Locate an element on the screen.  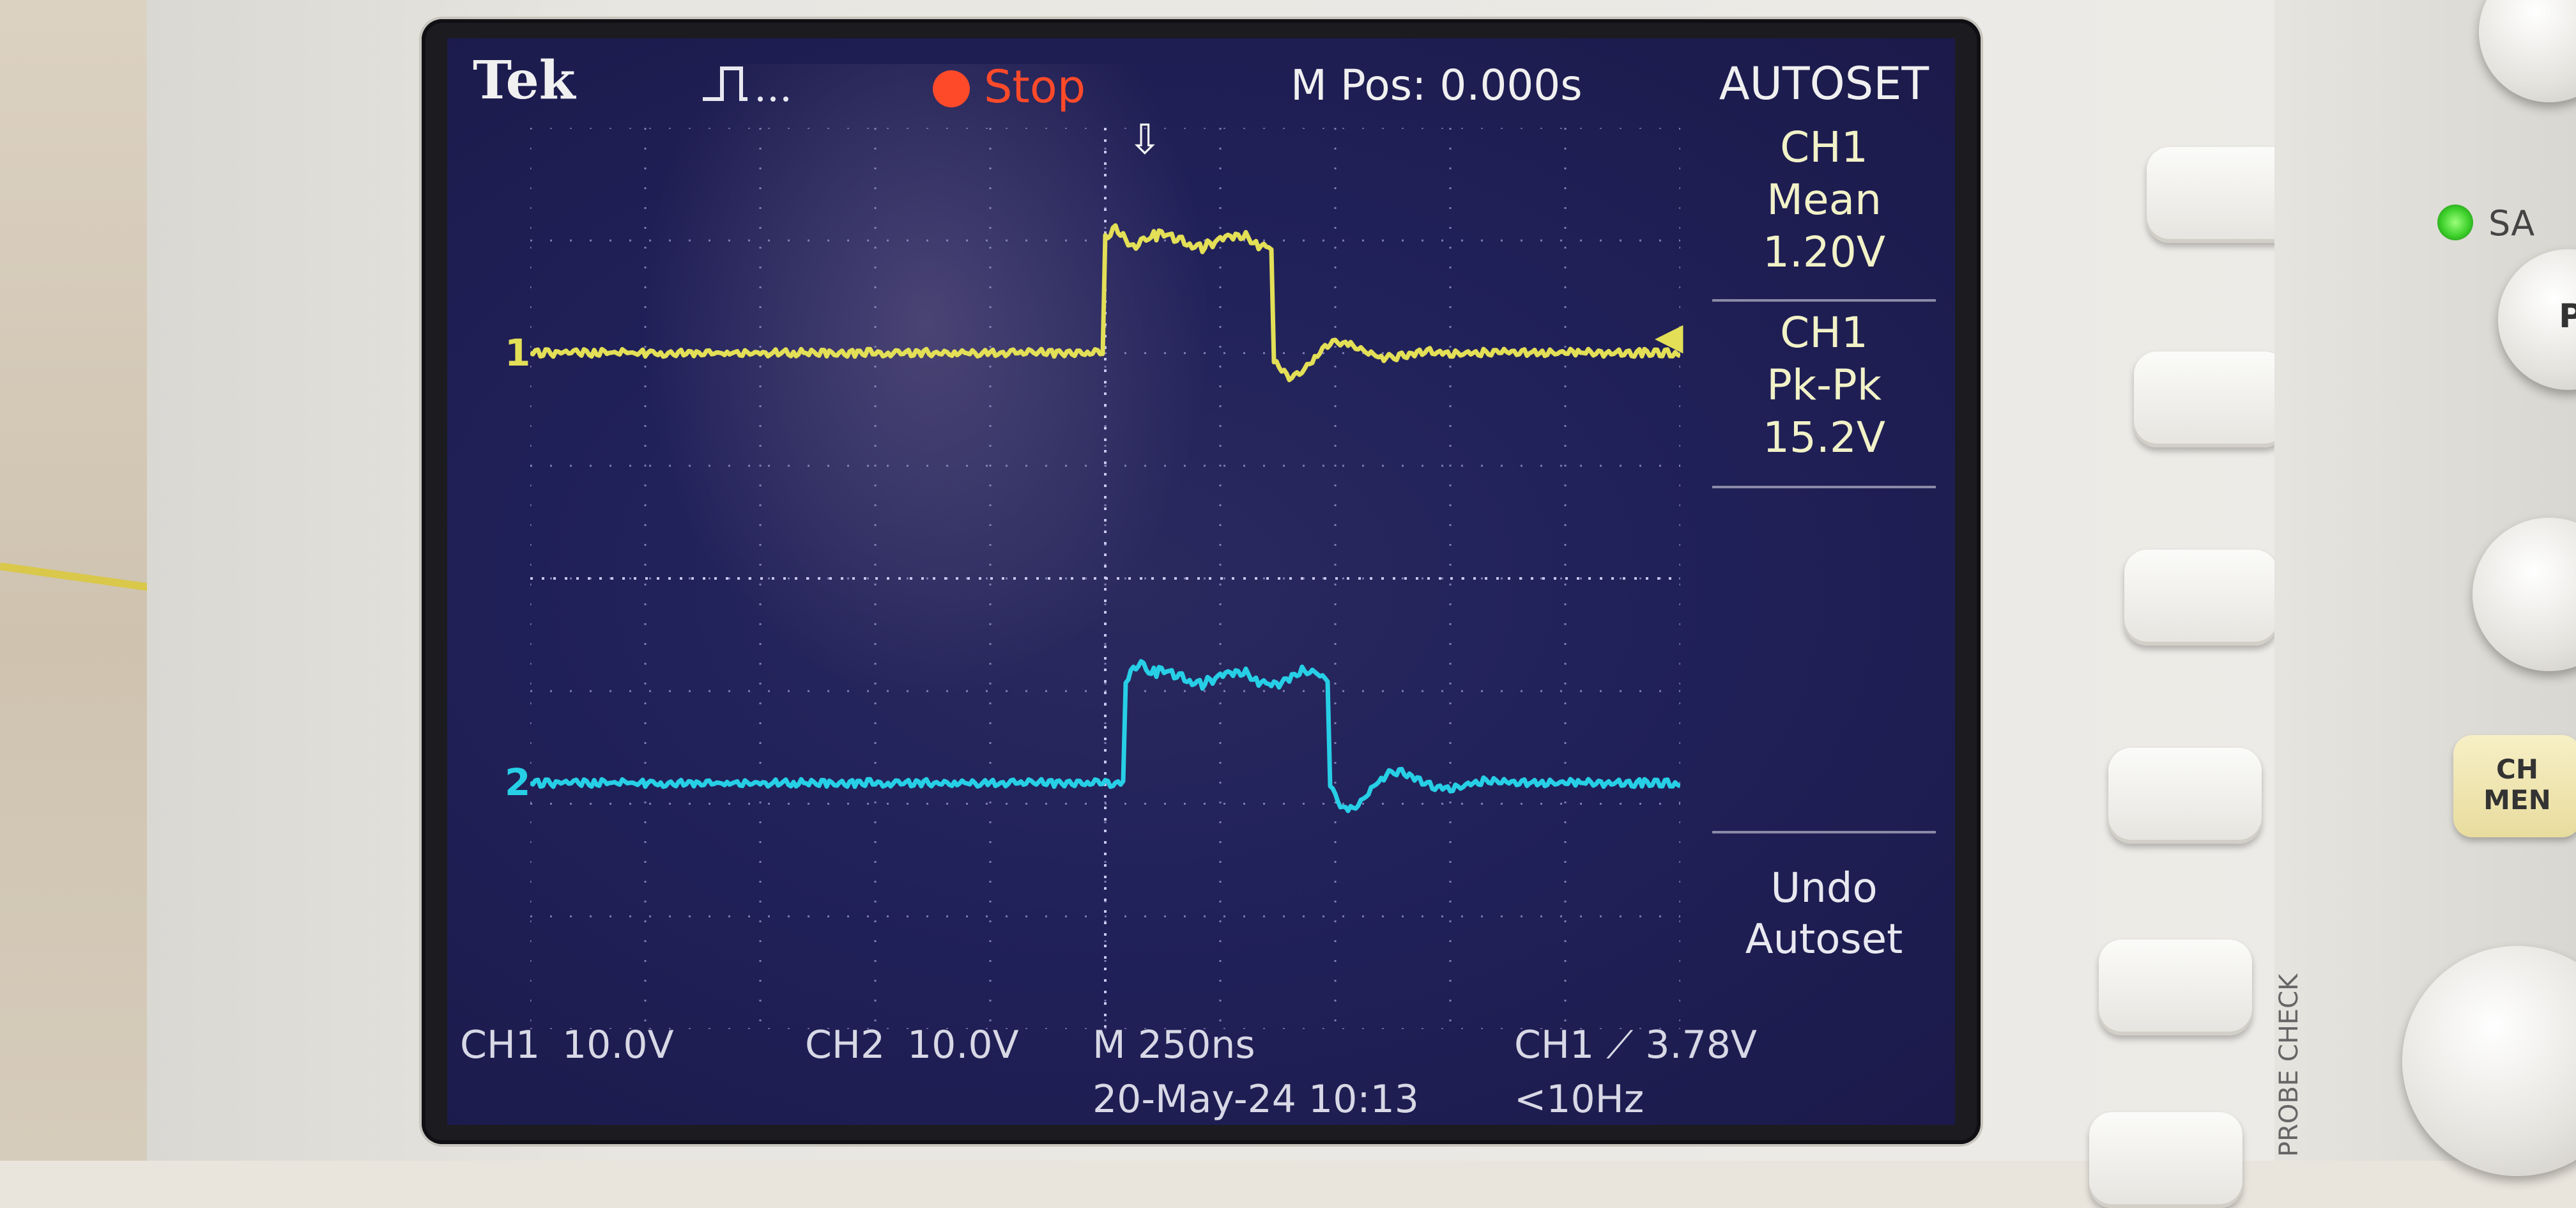
trigger-readout: CH1 ⟋ 3.78V is located at coordinates (1635, 1045).